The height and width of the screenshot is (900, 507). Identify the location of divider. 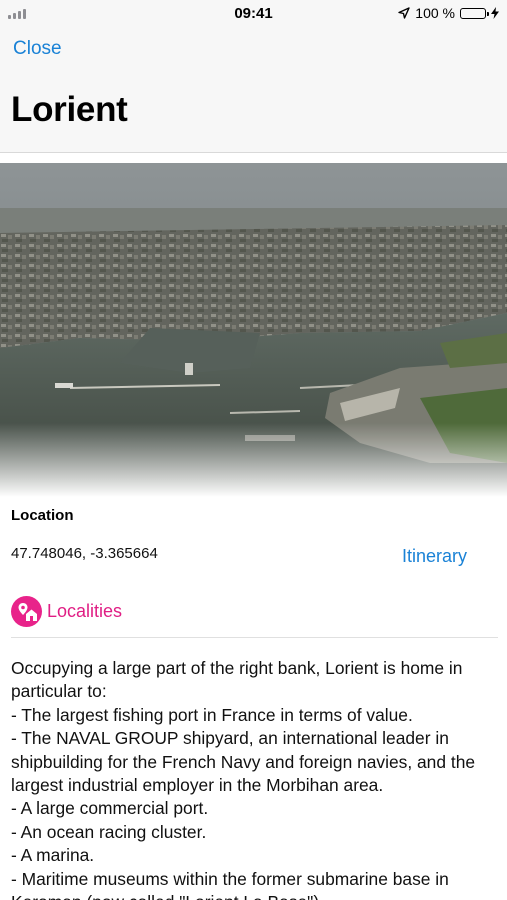
(254, 637).